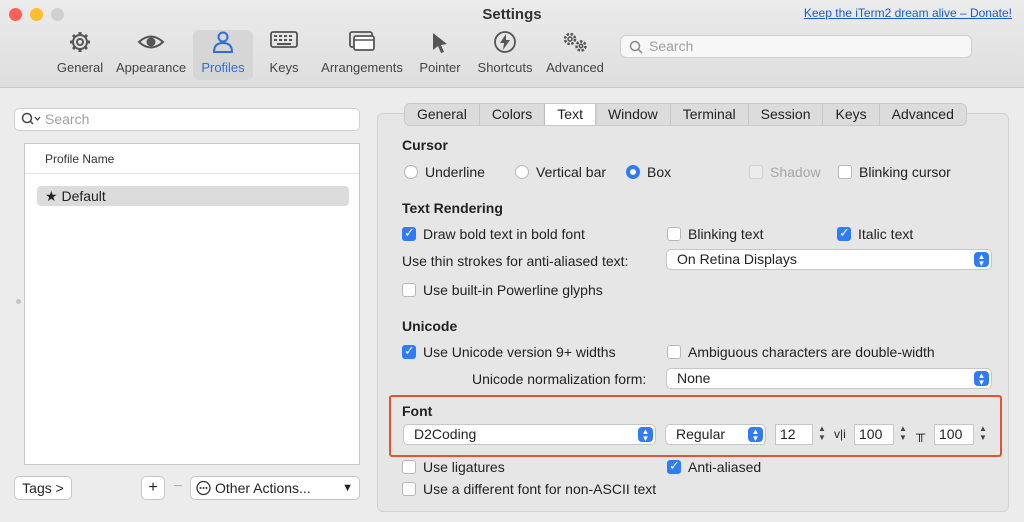 This screenshot has width=1024, height=522. I want to click on cursor-box-radio: Box, so click(648, 172).